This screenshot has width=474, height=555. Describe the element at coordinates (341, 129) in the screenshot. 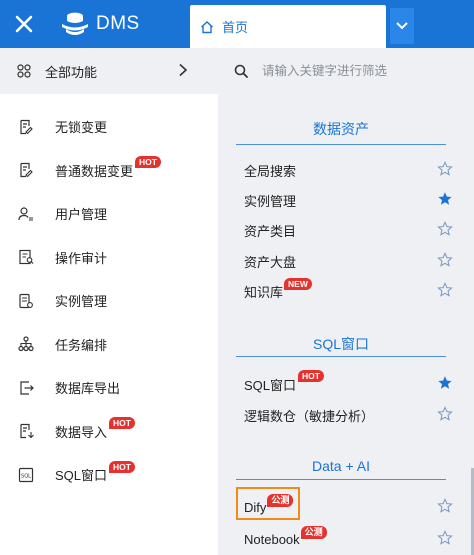

I see `section-title-data-assets: 数据资产` at that location.